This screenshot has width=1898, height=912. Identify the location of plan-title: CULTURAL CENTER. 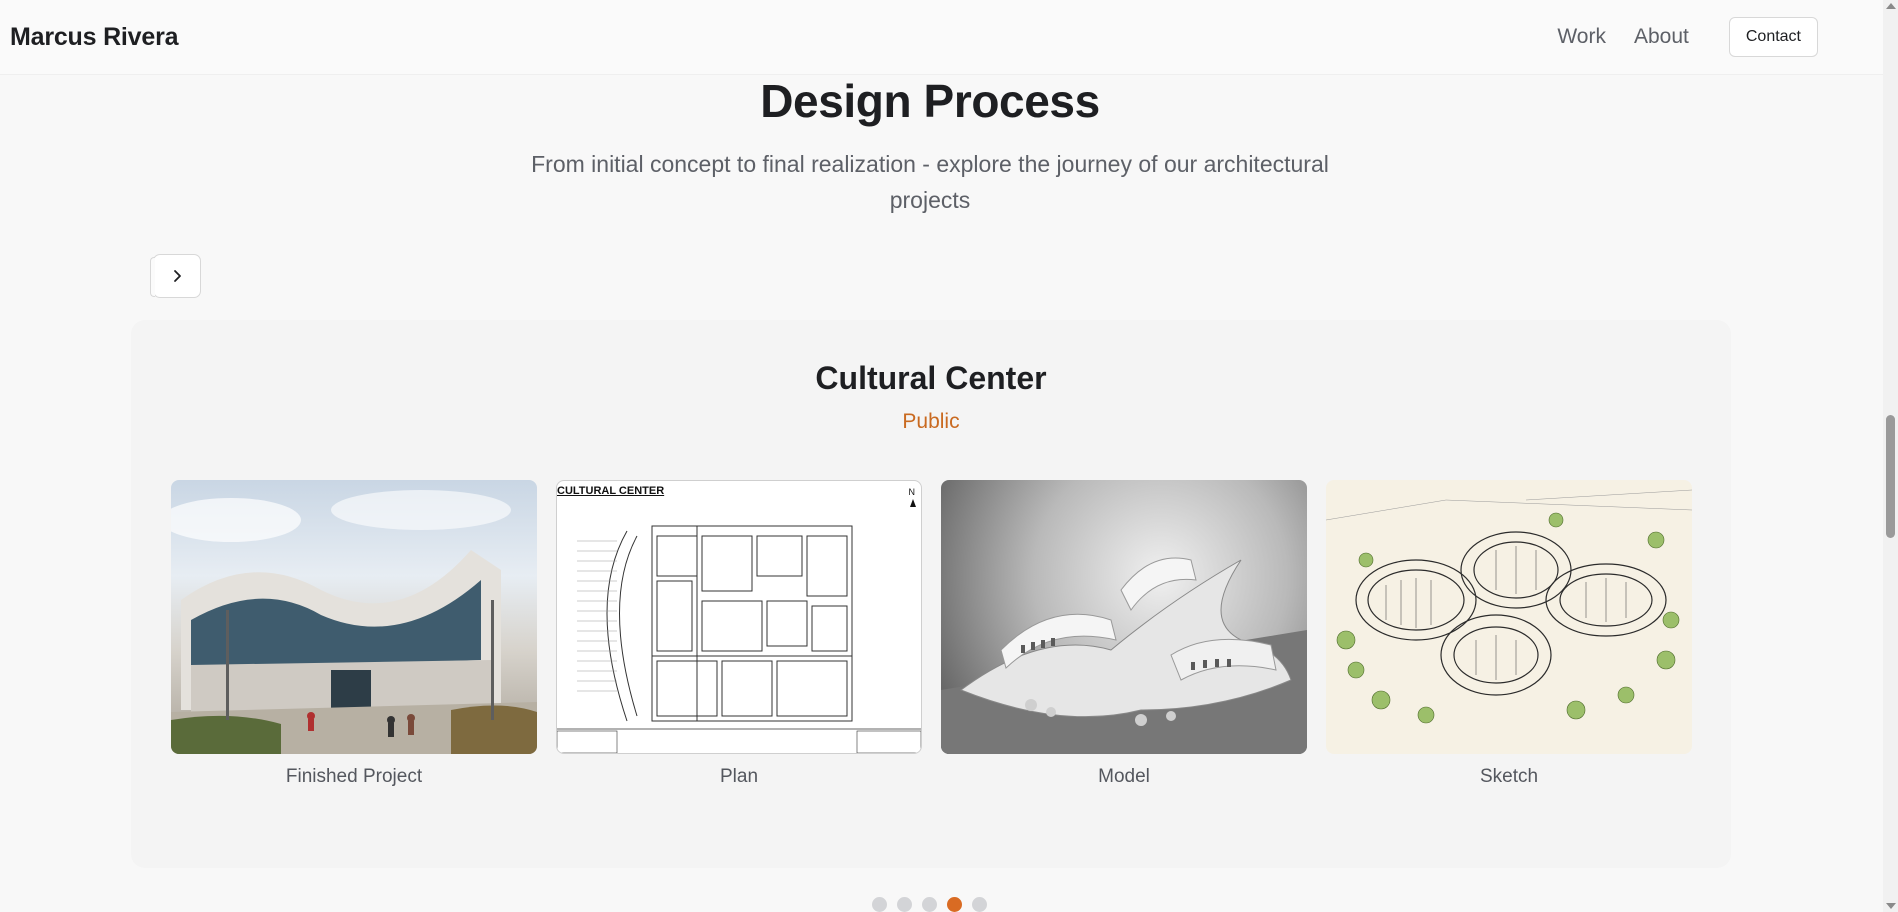
(611, 491).